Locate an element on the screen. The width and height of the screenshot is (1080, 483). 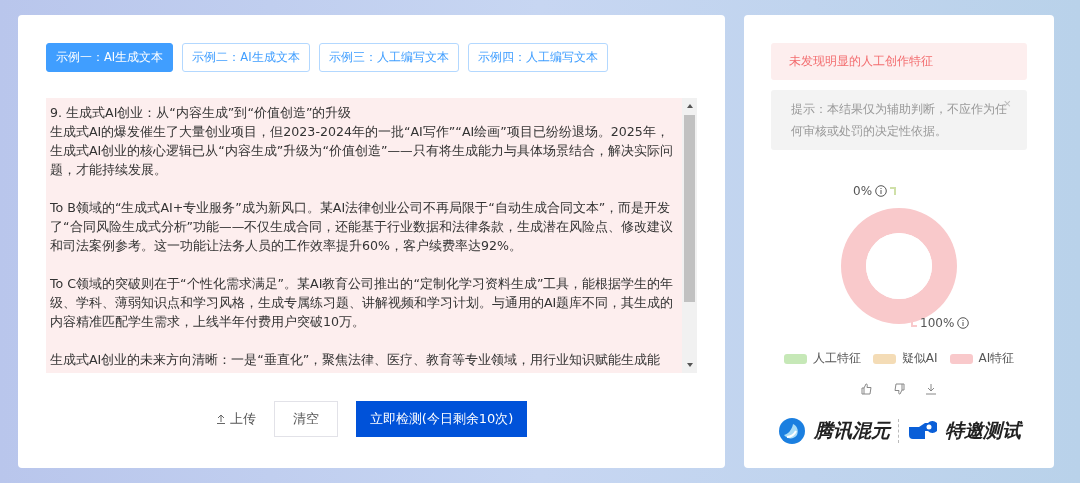
scroll-up-icon is located at coordinates (689, 106).